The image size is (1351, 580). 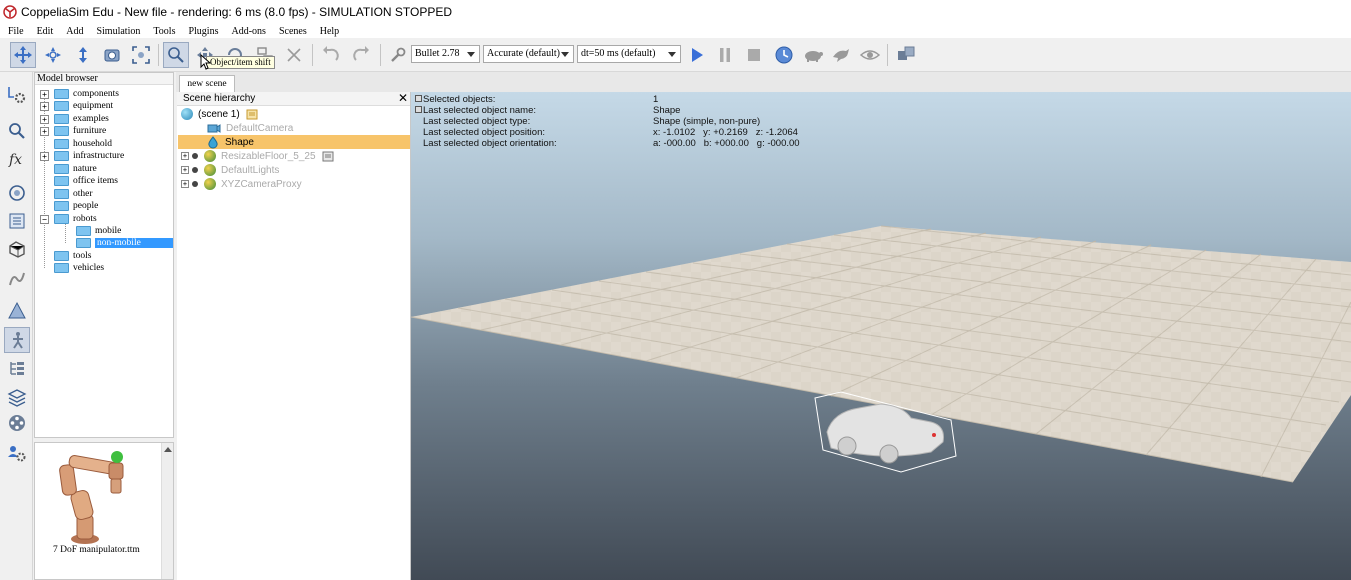 I want to click on dynamics-wrench-icon, so click(x=398, y=55).